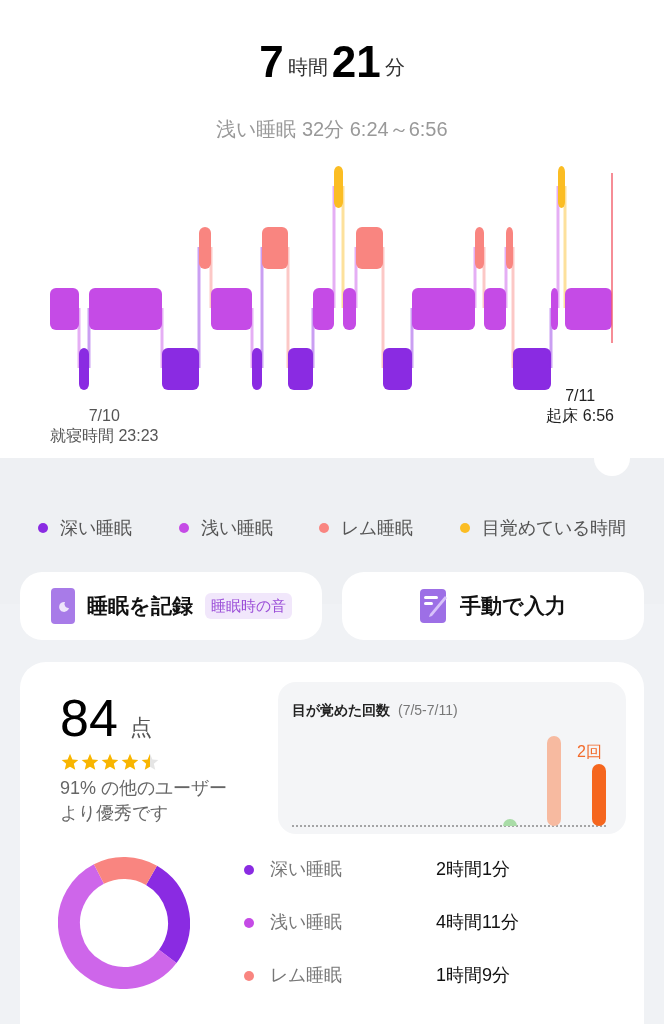 Image resolution: width=664 pixels, height=1024 pixels. What do you see at coordinates (104, 416) in the screenshot?
I see `bedtime-date: 7/10` at bounding box center [104, 416].